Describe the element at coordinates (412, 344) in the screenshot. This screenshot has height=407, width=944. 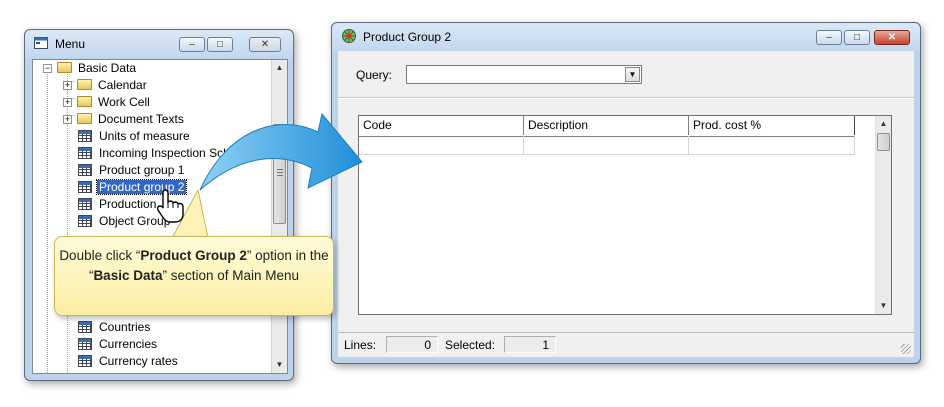
I see `lines-count: 0` at that location.